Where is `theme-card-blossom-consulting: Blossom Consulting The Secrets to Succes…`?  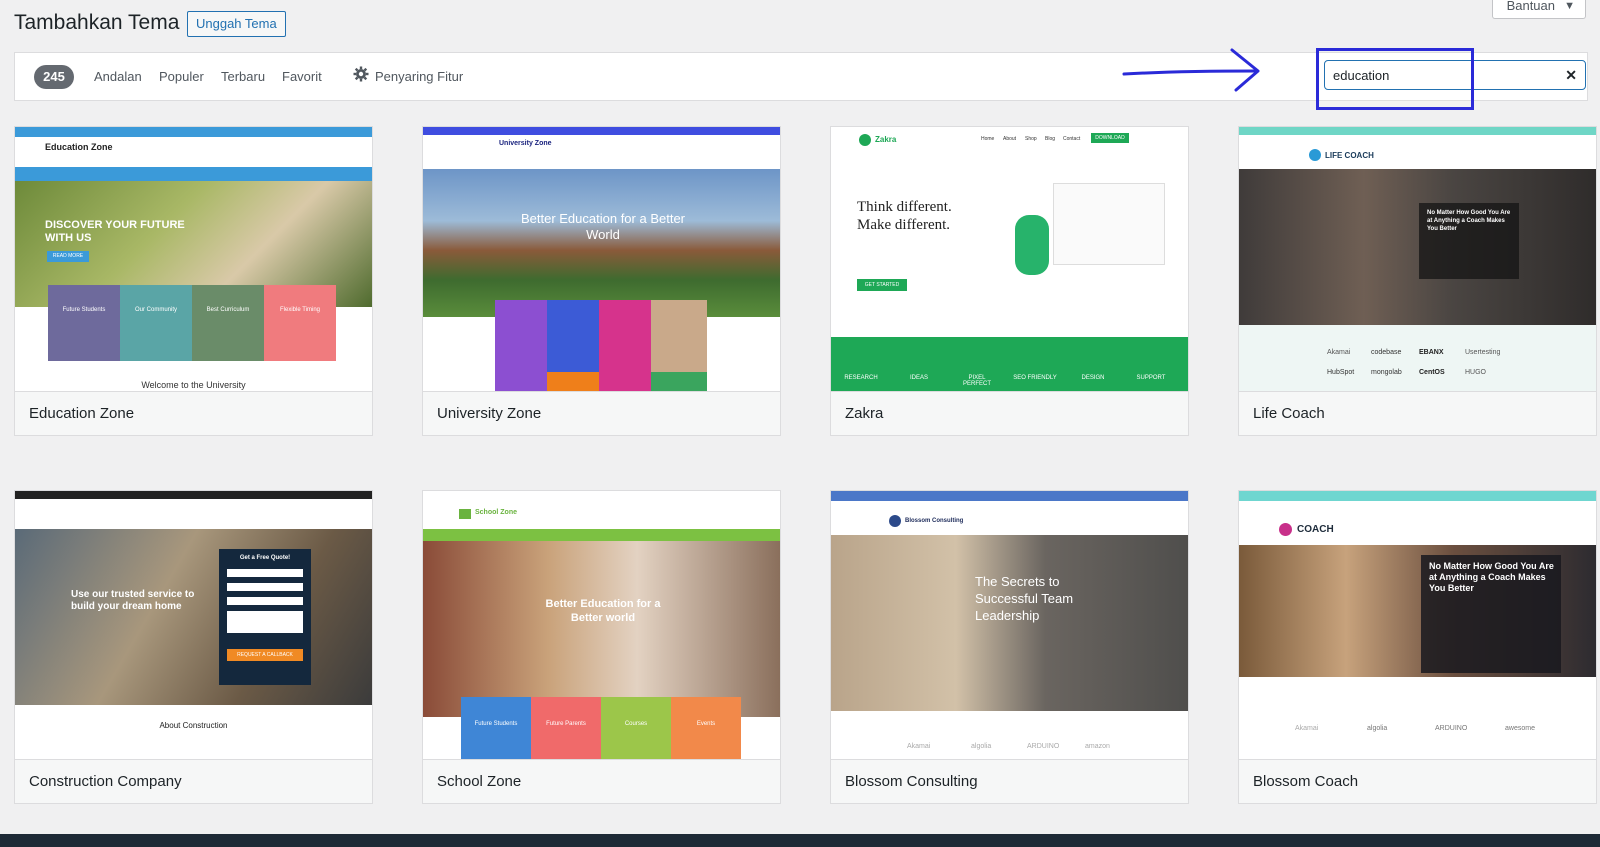 theme-card-blossom-consulting: Blossom Consulting The Secrets to Succes… is located at coordinates (1009, 647).